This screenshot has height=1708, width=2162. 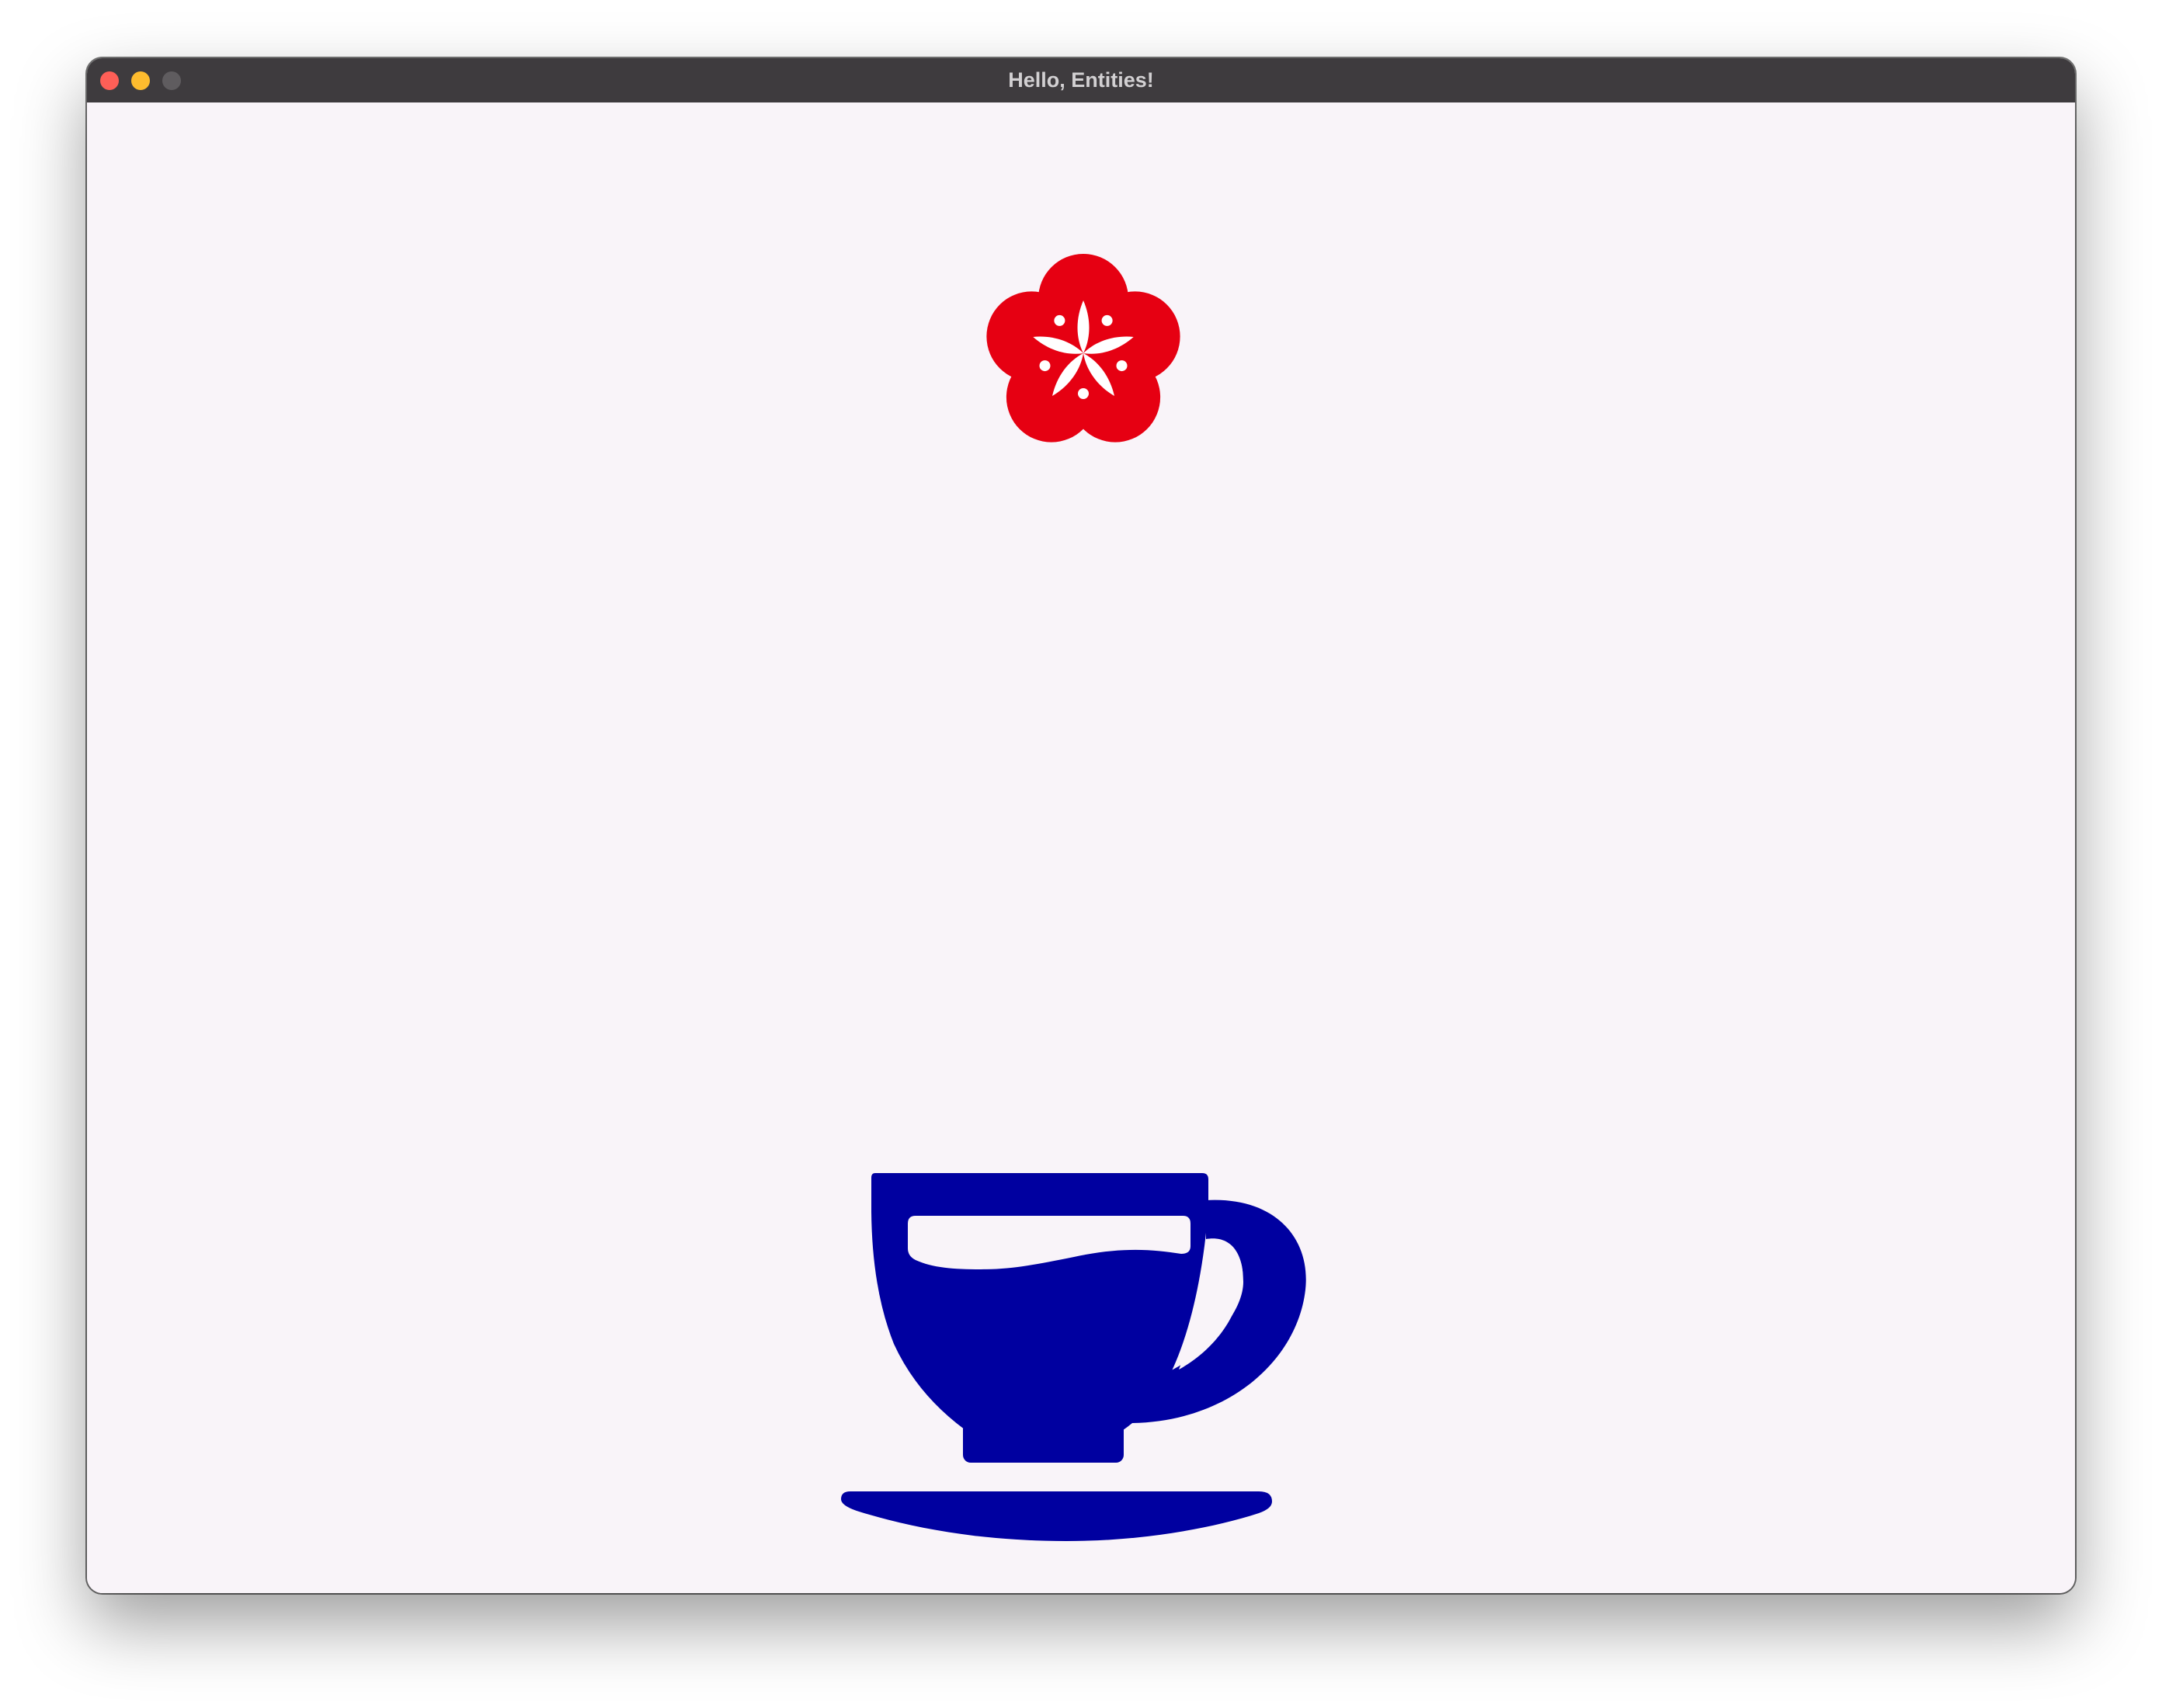 I want to click on title-bar: Hello, Entities!, so click(x=1081, y=80).